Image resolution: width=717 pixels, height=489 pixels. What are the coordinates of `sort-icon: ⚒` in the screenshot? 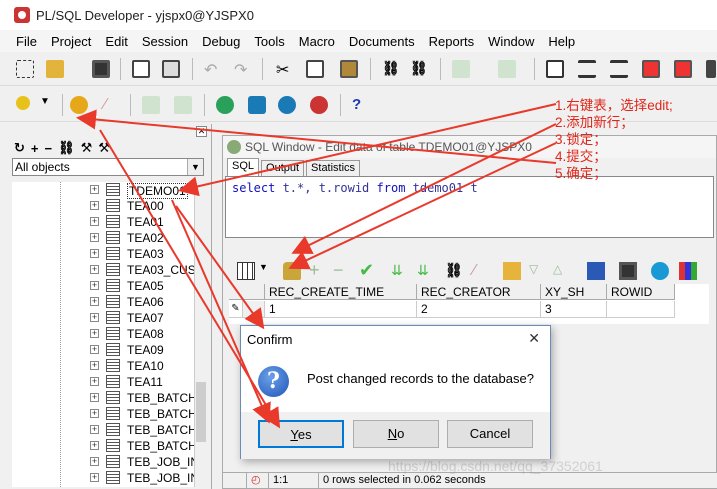 It's located at (104, 148).